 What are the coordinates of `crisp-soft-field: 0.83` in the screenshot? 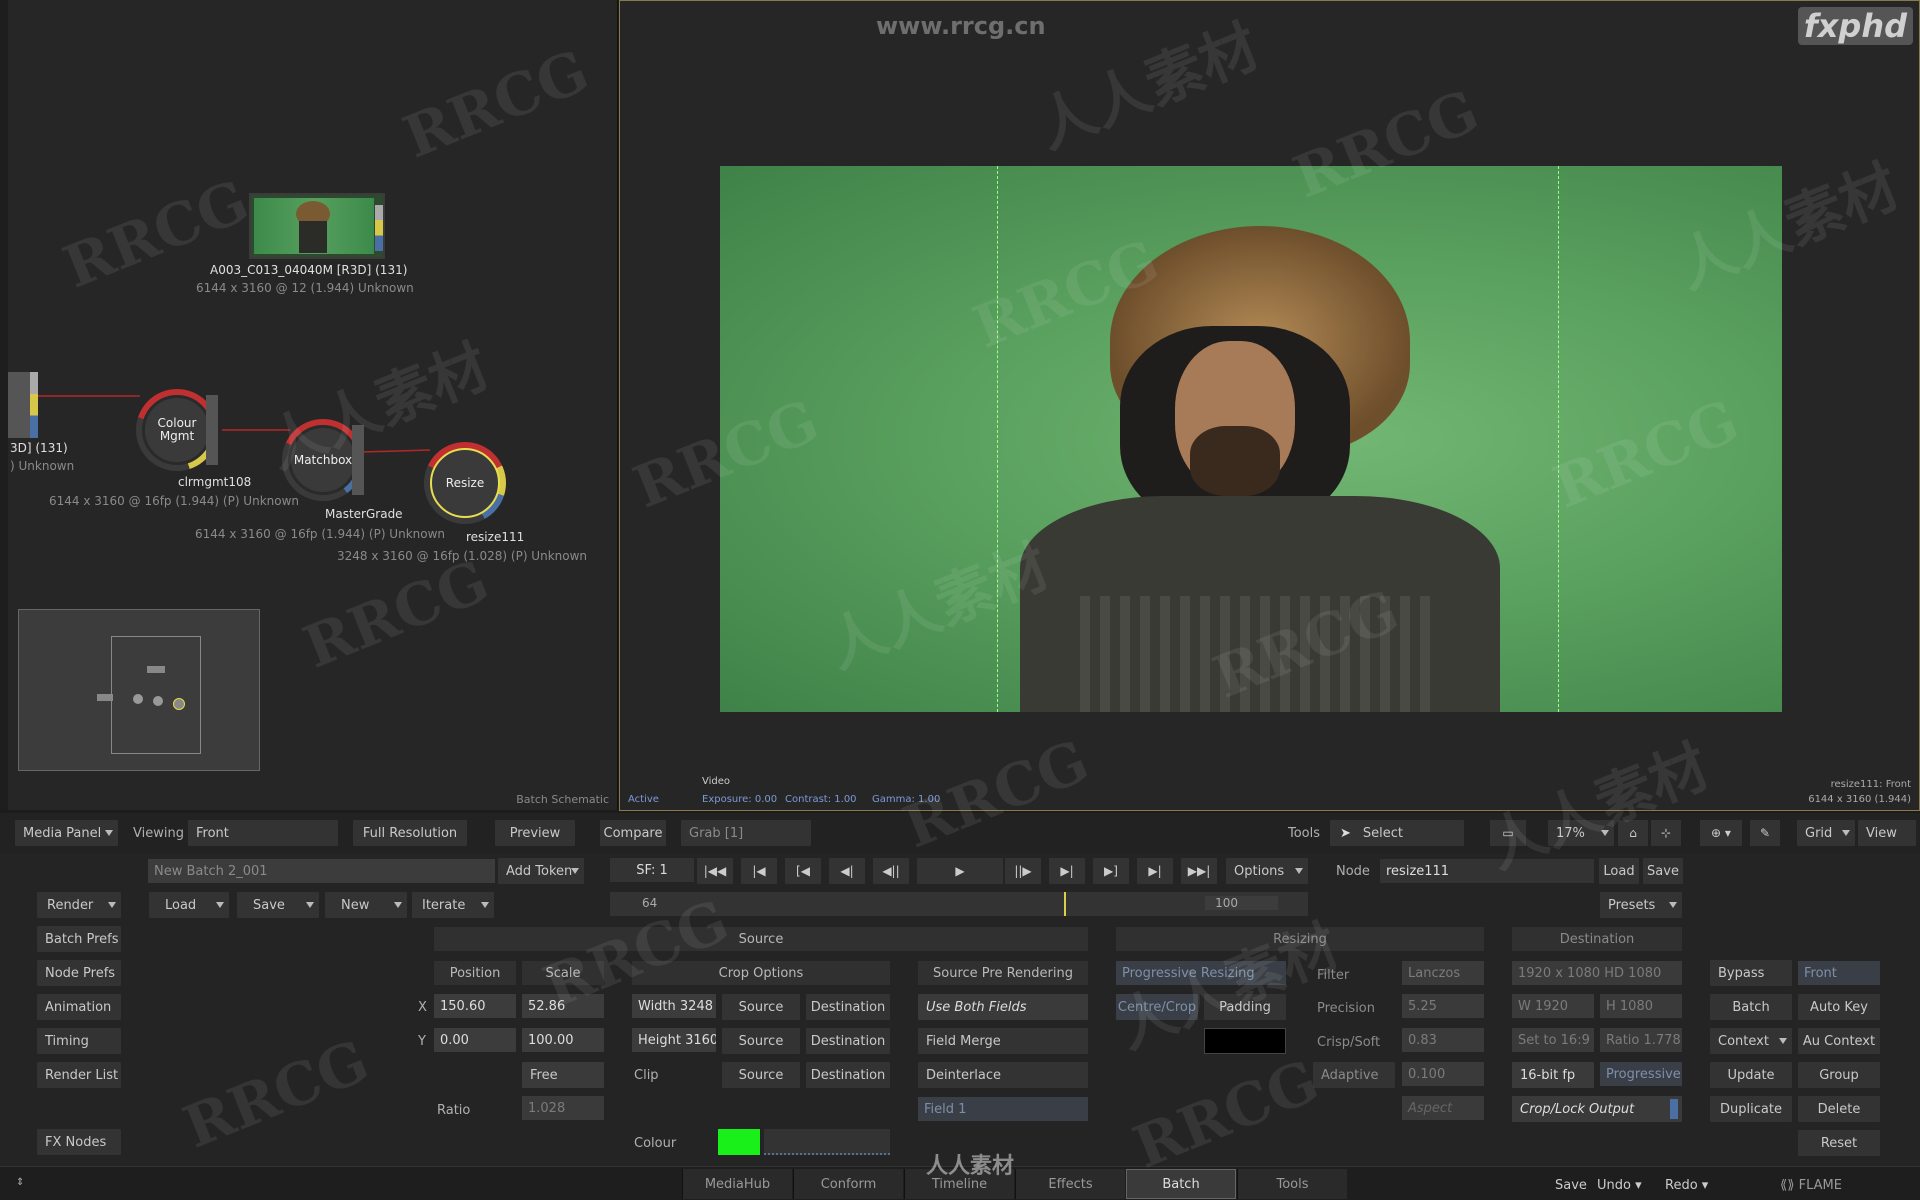 It's located at (1443, 1040).